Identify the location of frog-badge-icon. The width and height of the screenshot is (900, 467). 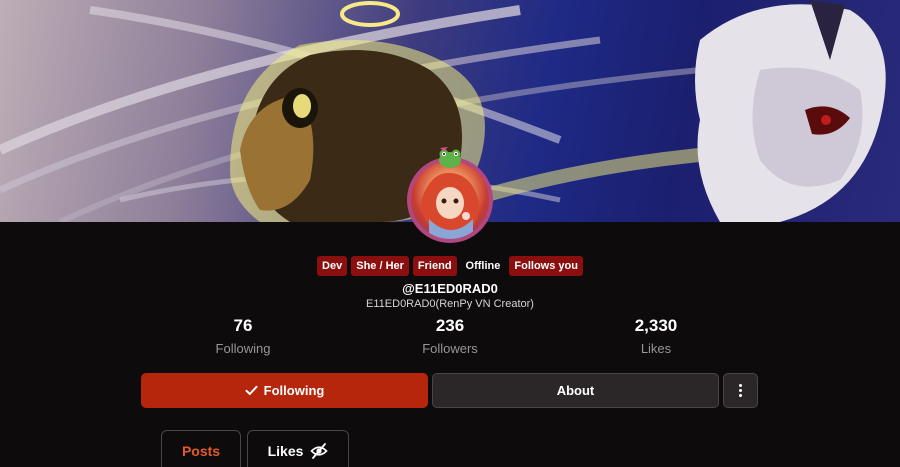
(450, 157).